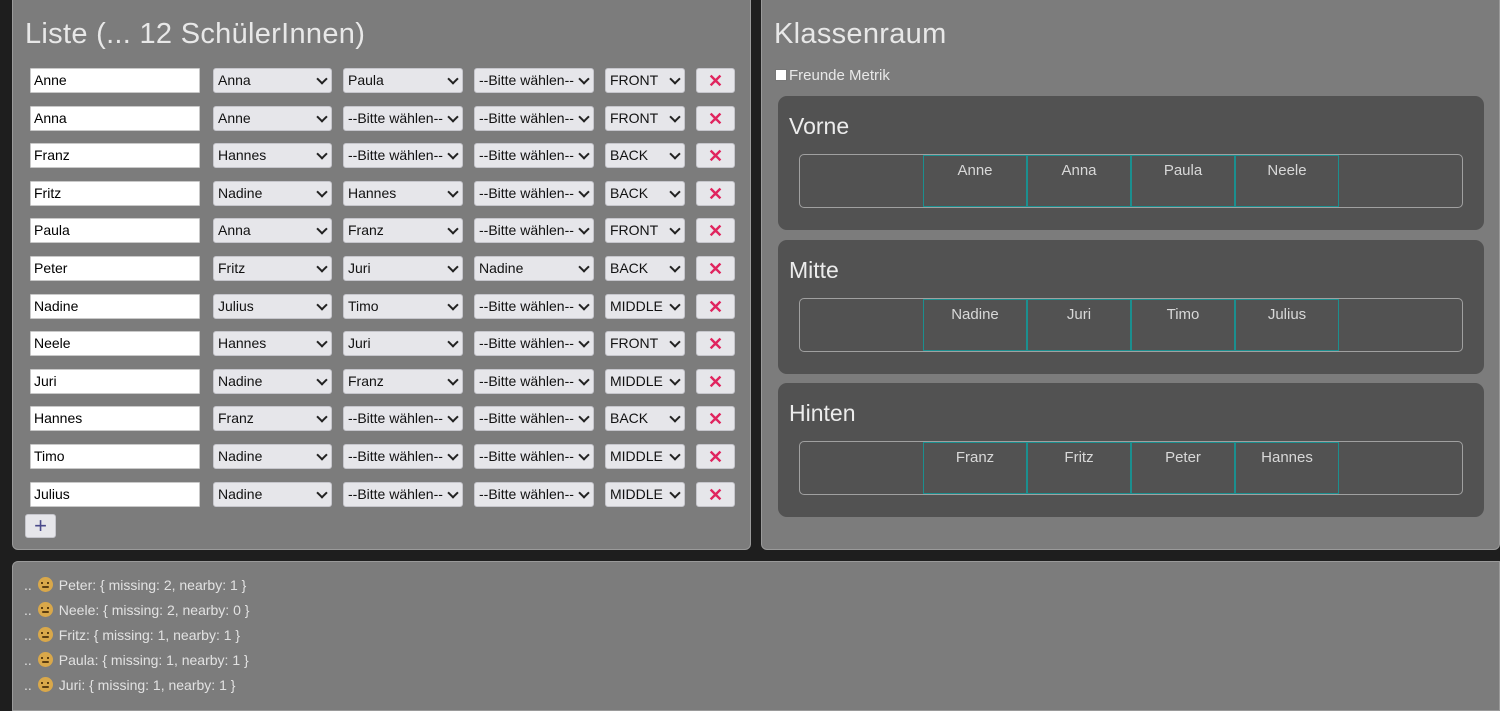 The width and height of the screenshot is (1500, 711). I want to click on student-name-input: Anna, so click(115, 118).